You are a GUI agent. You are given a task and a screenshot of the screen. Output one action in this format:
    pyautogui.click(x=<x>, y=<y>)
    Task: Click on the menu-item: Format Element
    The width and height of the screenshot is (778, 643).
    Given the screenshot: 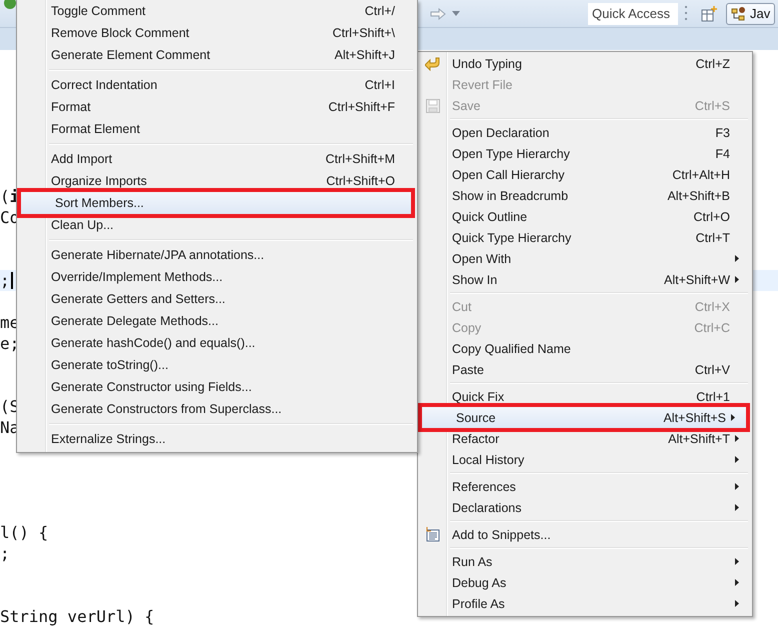 What is the action you would take?
    pyautogui.click(x=216, y=129)
    